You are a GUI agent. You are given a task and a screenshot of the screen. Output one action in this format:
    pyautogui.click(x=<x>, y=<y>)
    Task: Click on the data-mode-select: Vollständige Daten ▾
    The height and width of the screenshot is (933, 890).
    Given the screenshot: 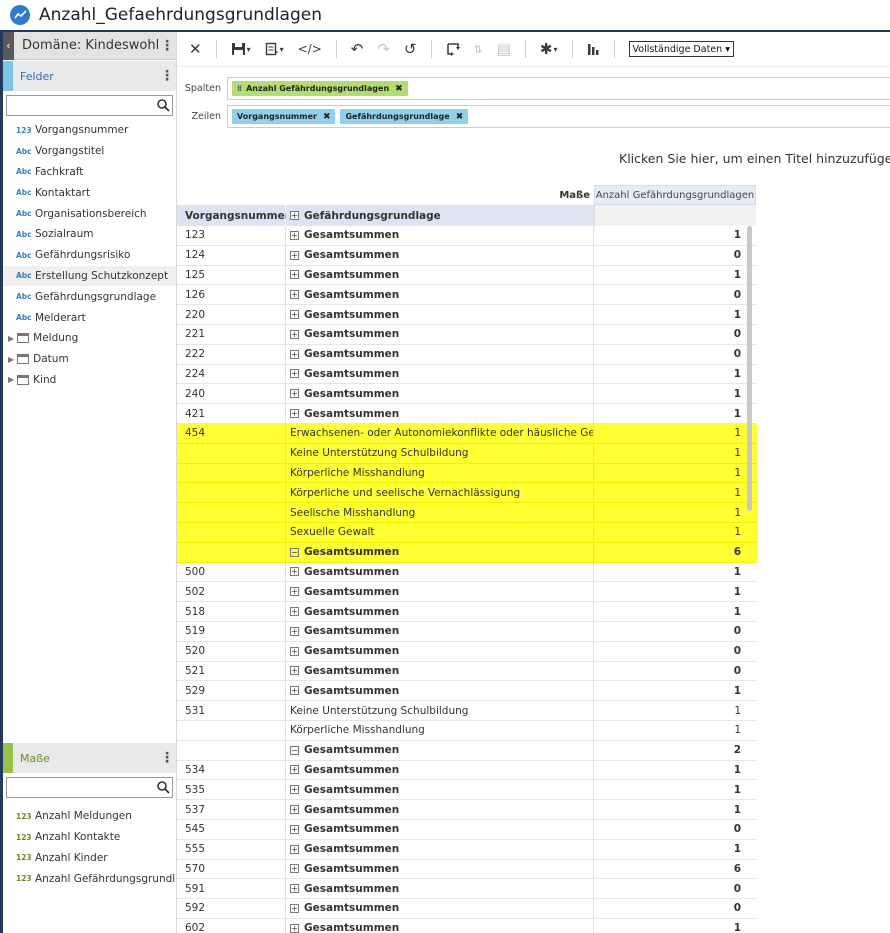 What is the action you would take?
    pyautogui.click(x=681, y=49)
    